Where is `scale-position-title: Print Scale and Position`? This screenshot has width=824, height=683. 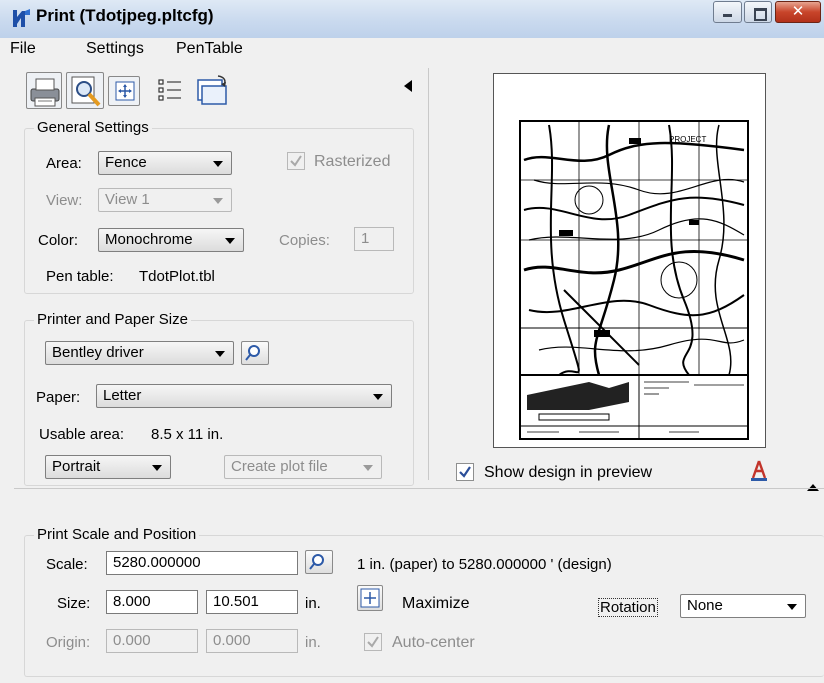
scale-position-title: Print Scale and Position is located at coordinates (117, 534).